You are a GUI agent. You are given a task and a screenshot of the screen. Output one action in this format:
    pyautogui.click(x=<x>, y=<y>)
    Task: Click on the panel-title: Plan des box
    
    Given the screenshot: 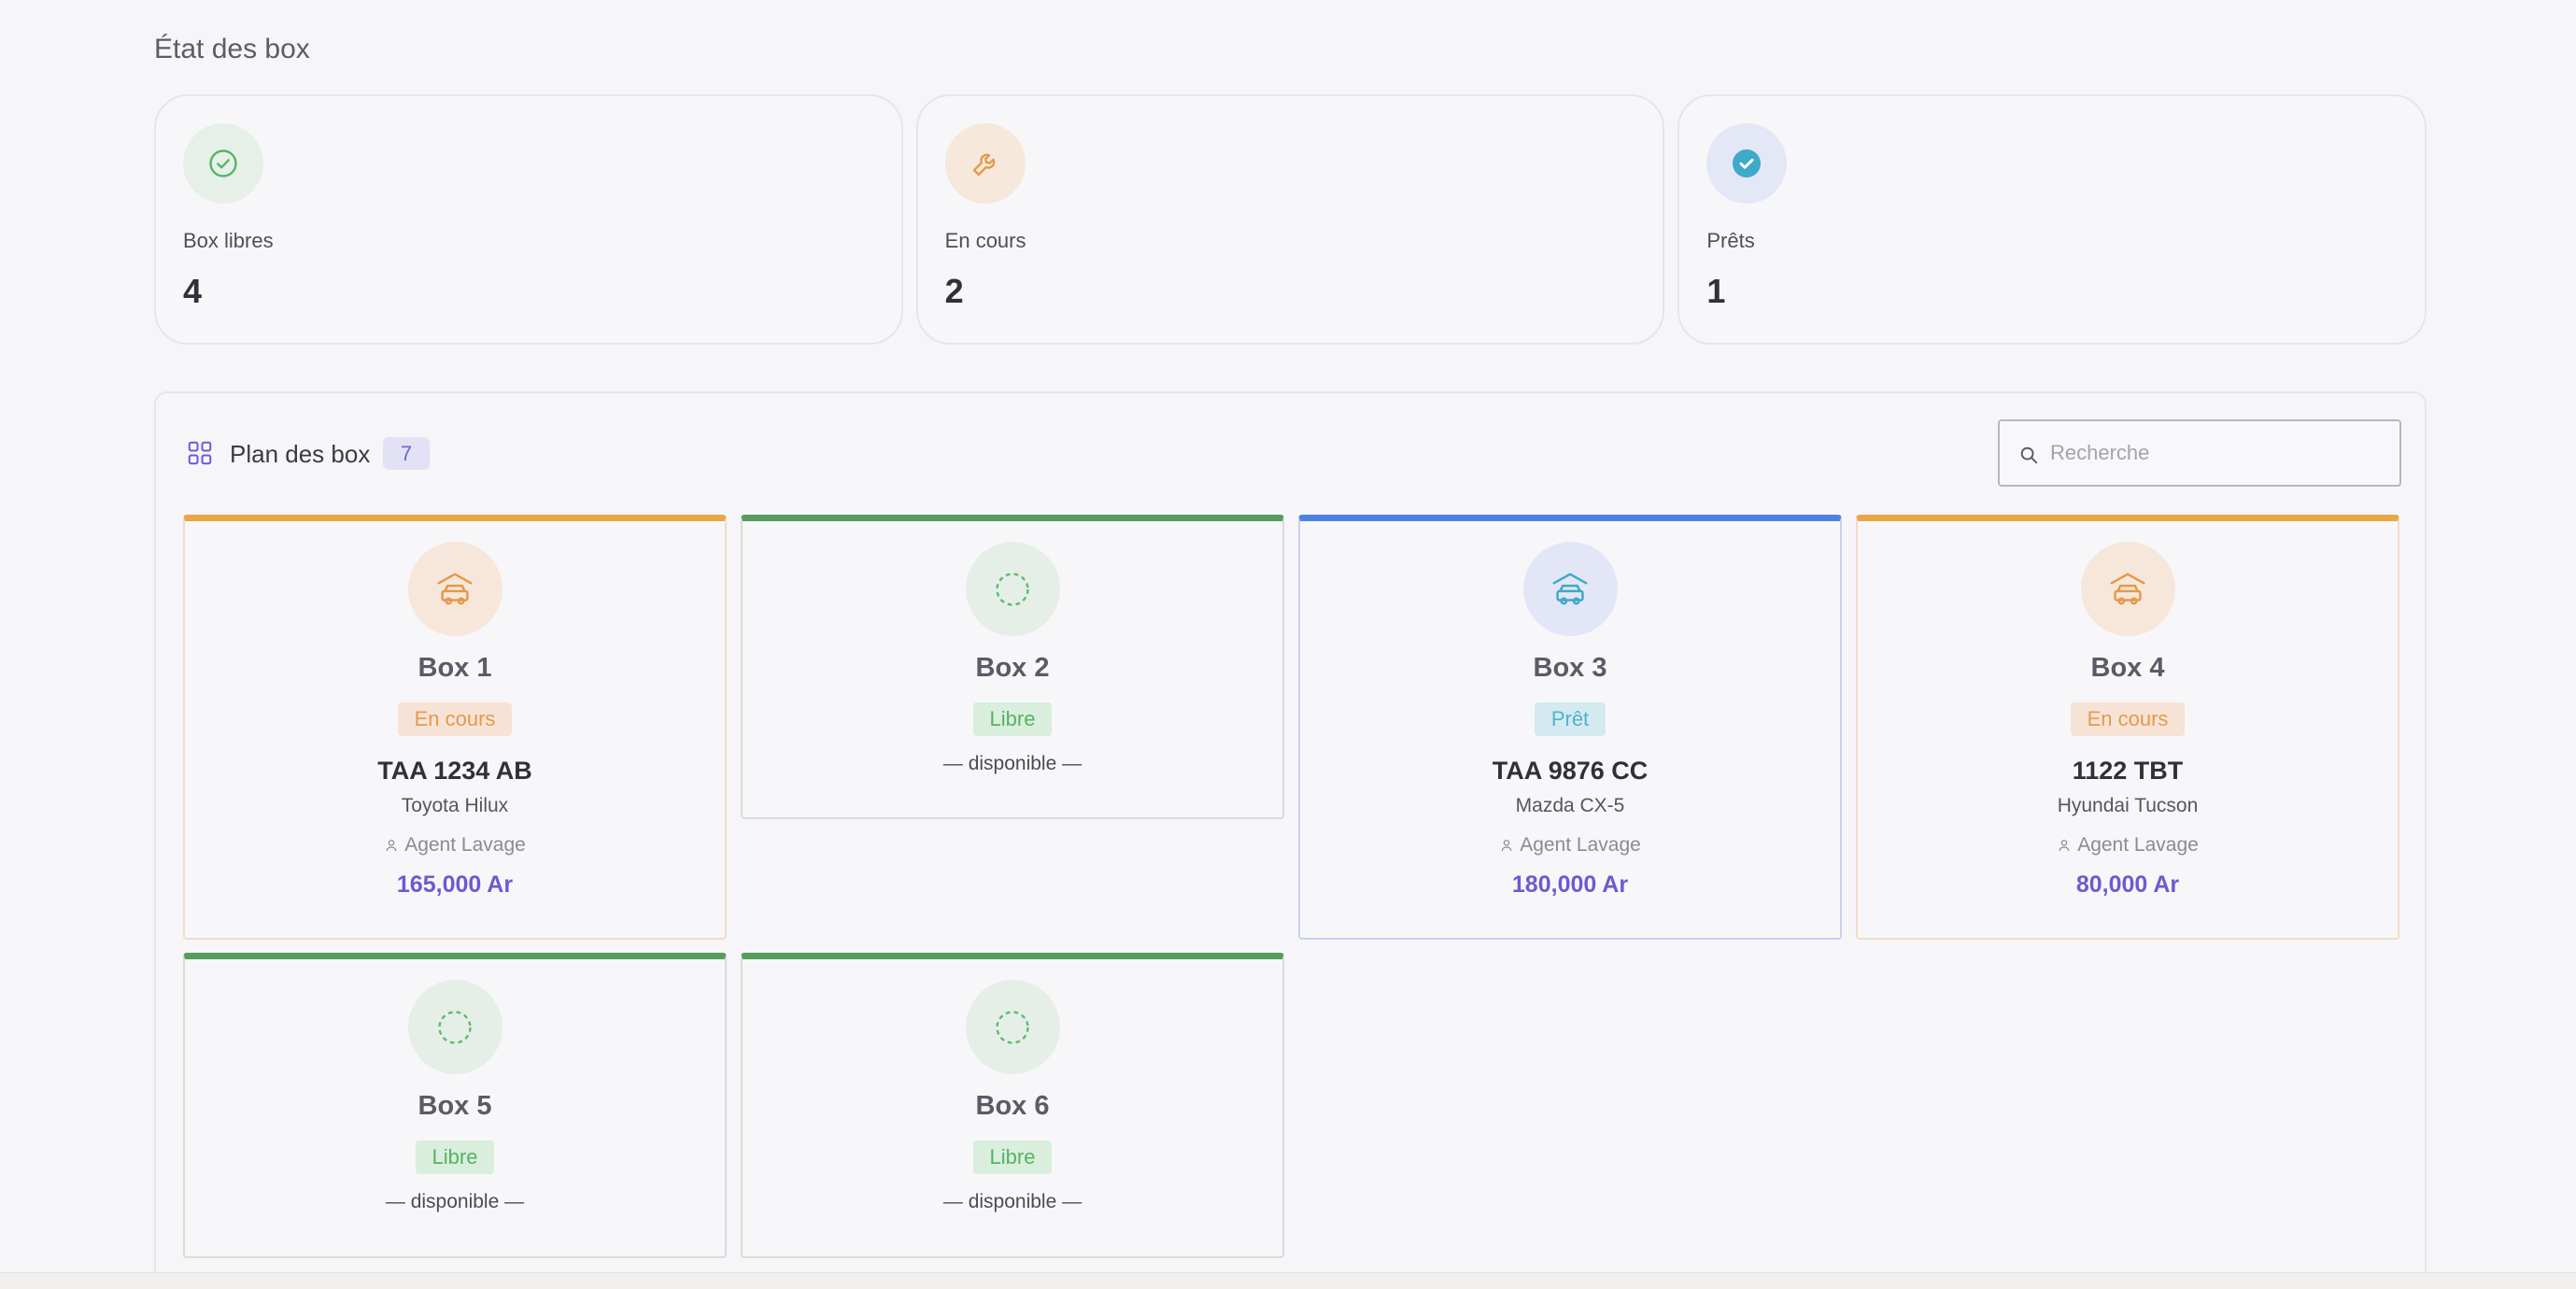 What is the action you would take?
    pyautogui.click(x=300, y=454)
    